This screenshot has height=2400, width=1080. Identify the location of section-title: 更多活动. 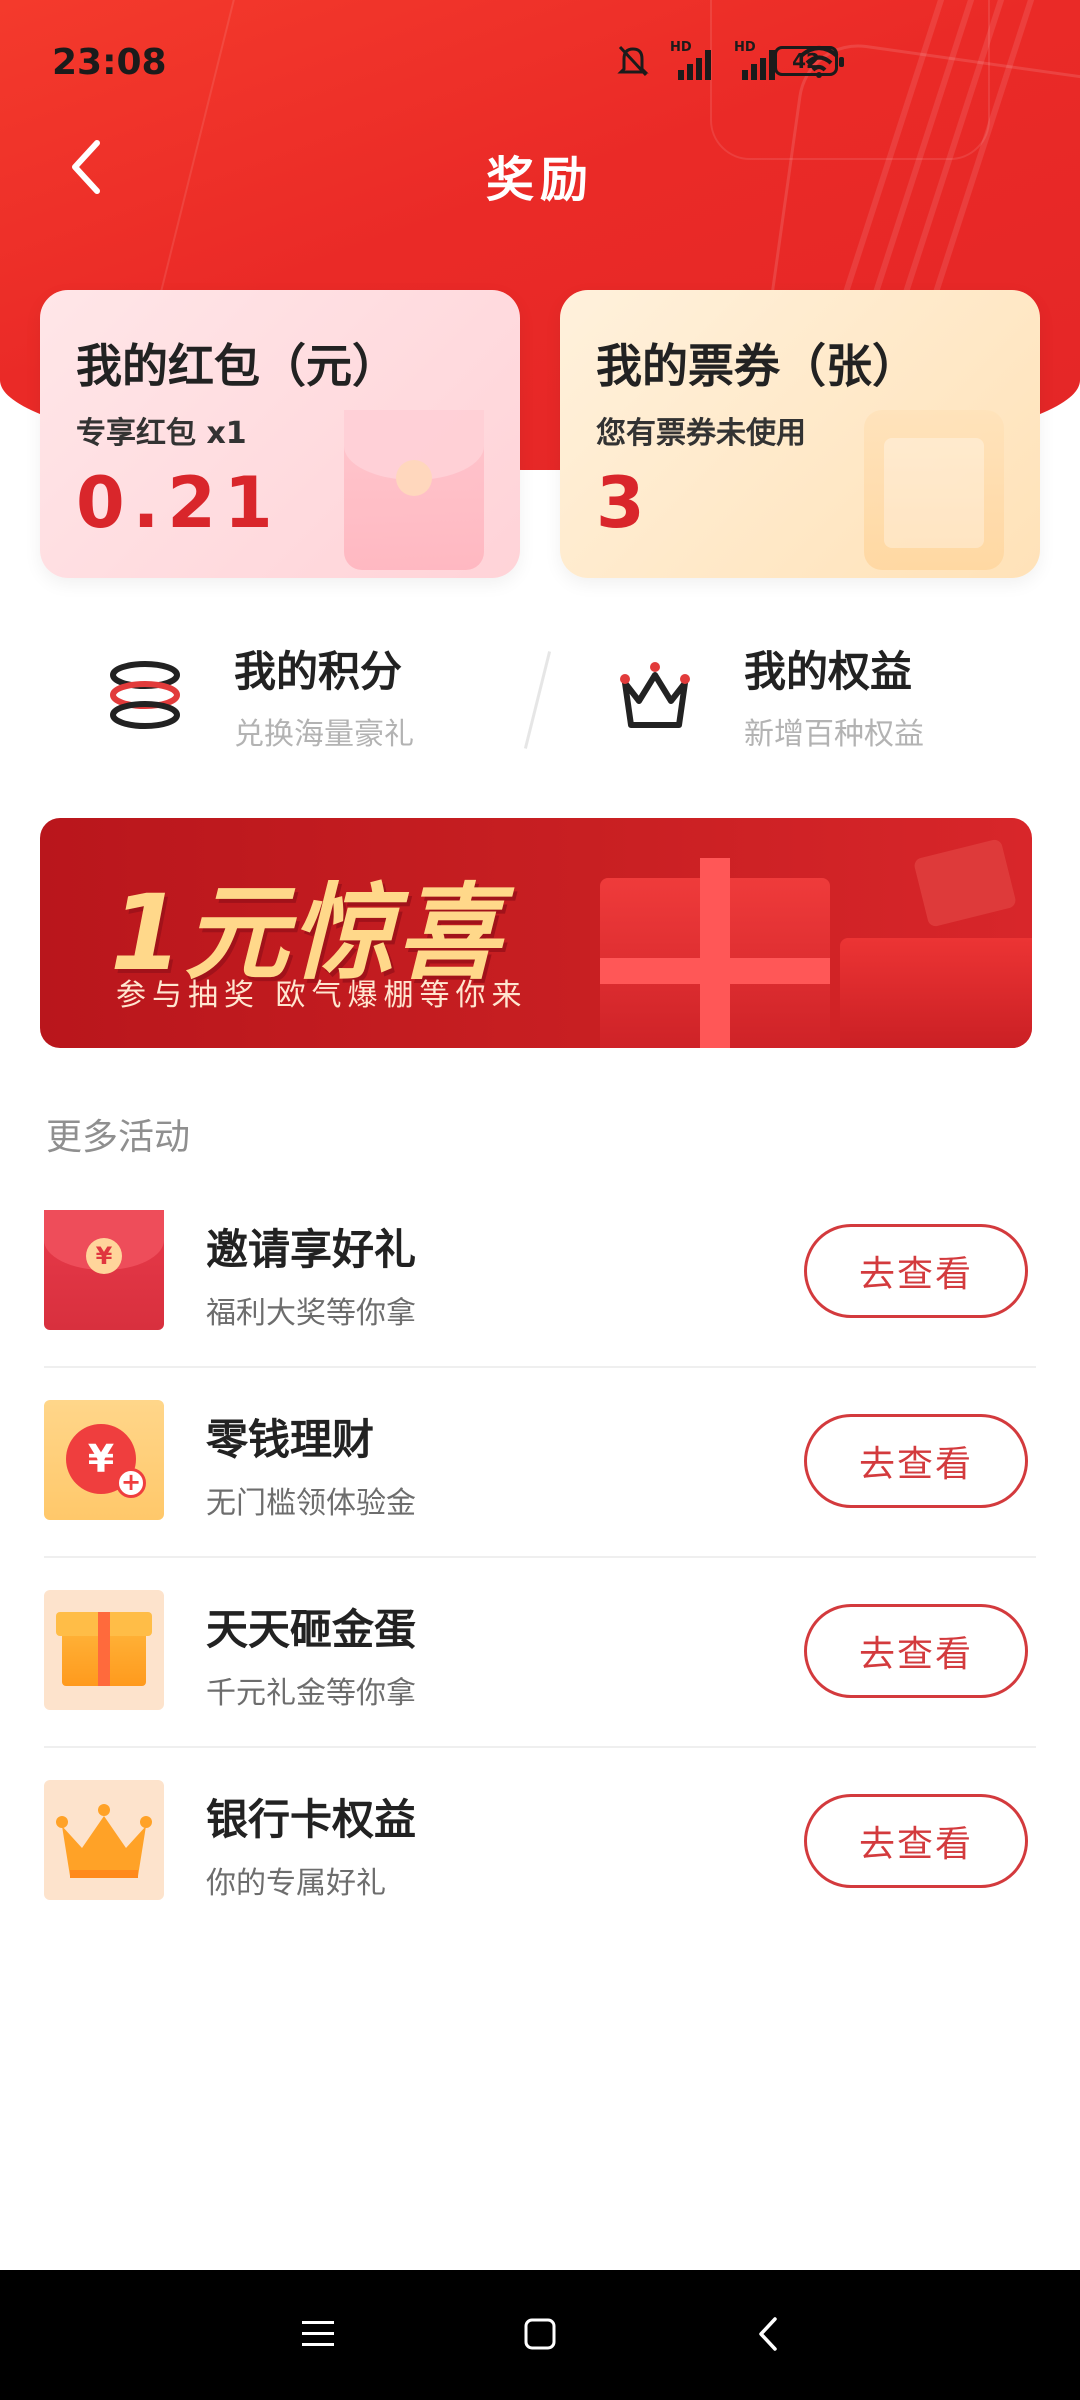
(118, 1137).